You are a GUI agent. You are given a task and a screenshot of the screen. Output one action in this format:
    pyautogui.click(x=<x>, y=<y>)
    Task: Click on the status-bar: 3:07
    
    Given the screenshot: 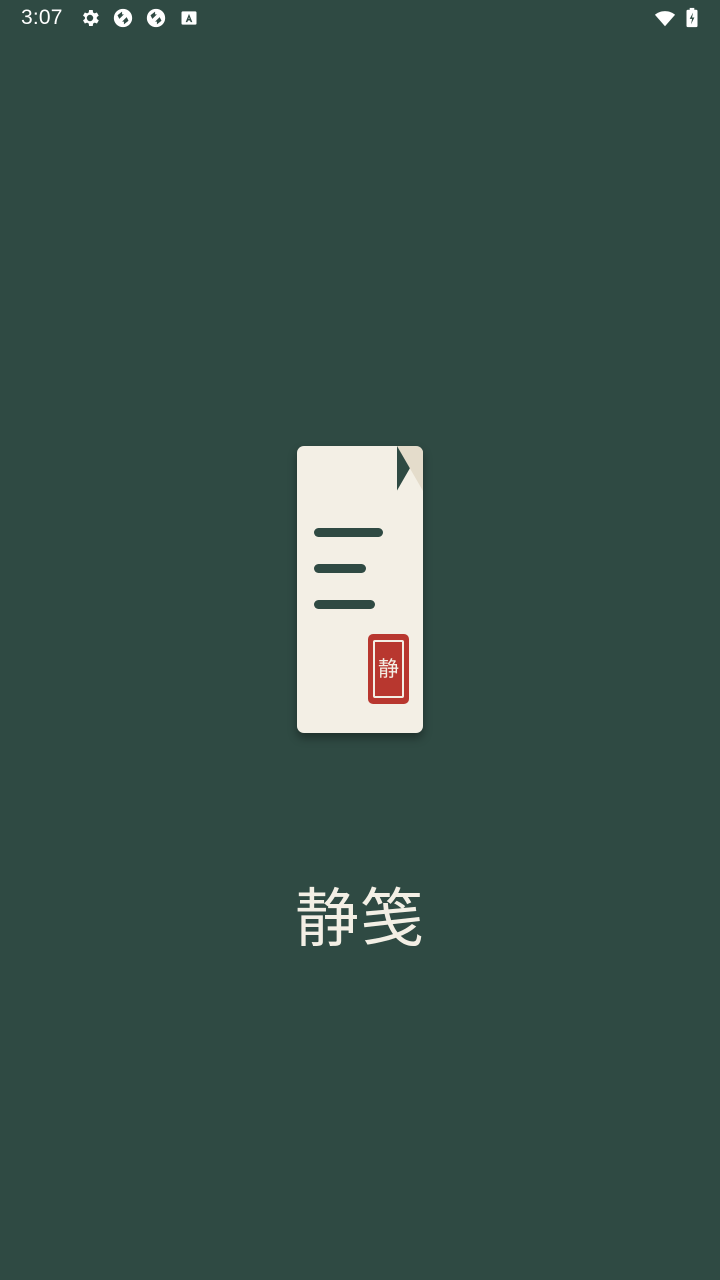 What is the action you would take?
    pyautogui.click(x=360, y=18)
    